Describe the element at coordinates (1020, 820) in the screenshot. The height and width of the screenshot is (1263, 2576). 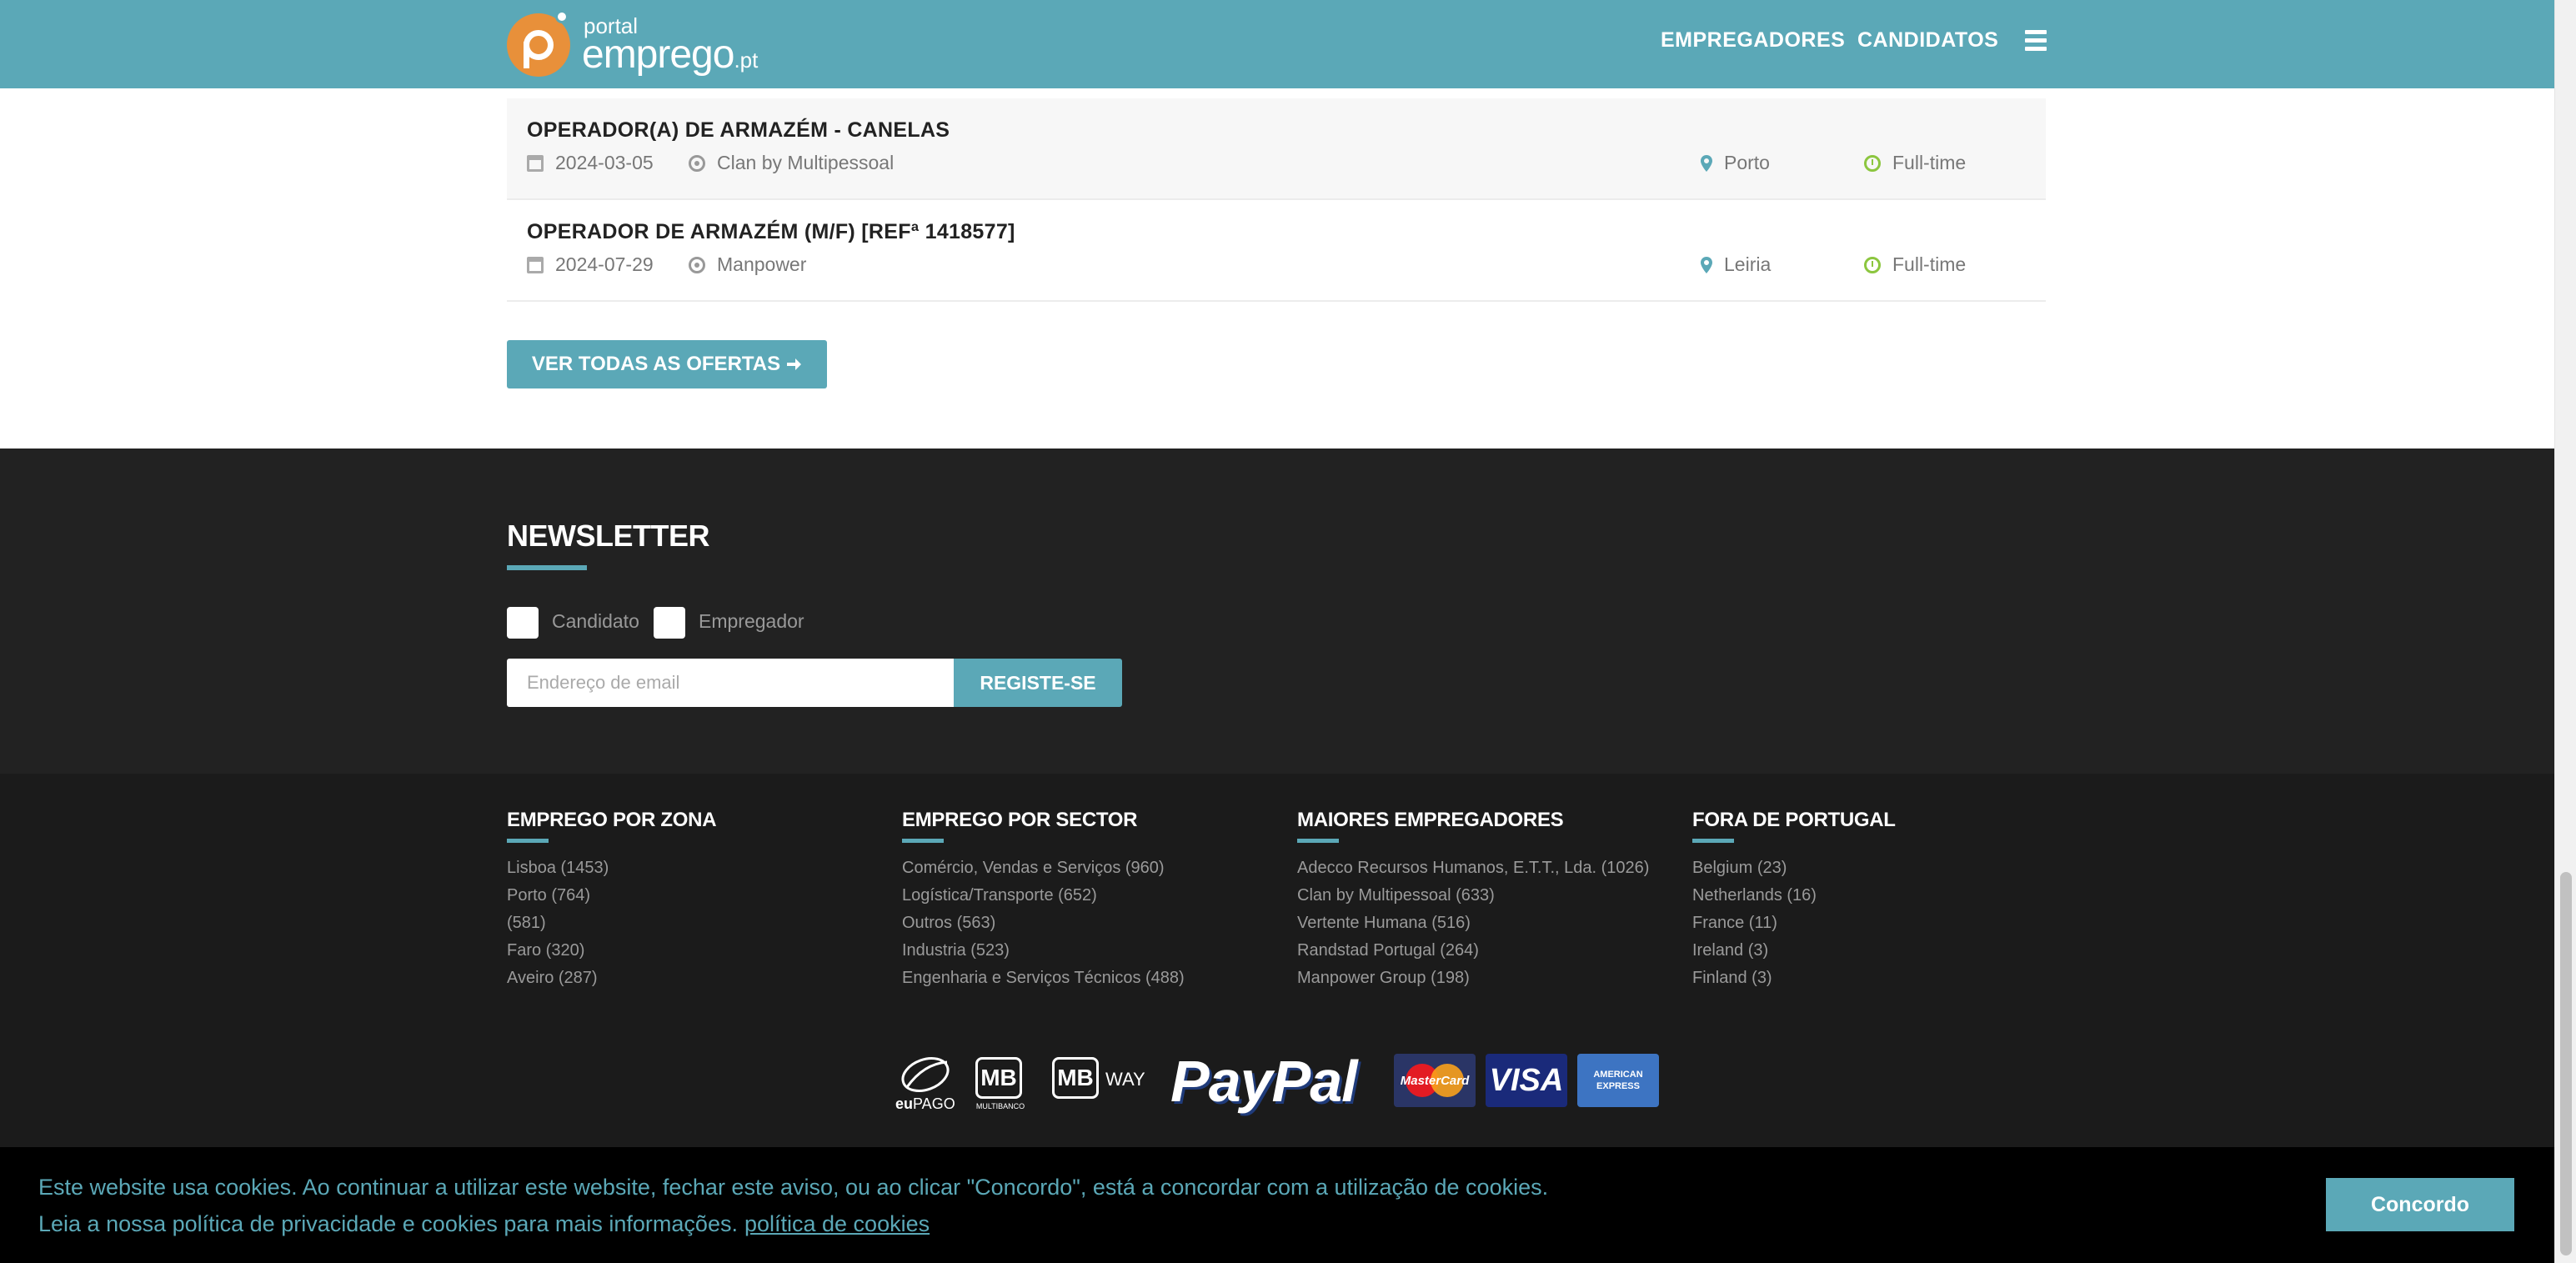
I see `footer-column-title: EMPREGO POR SECTOR` at that location.